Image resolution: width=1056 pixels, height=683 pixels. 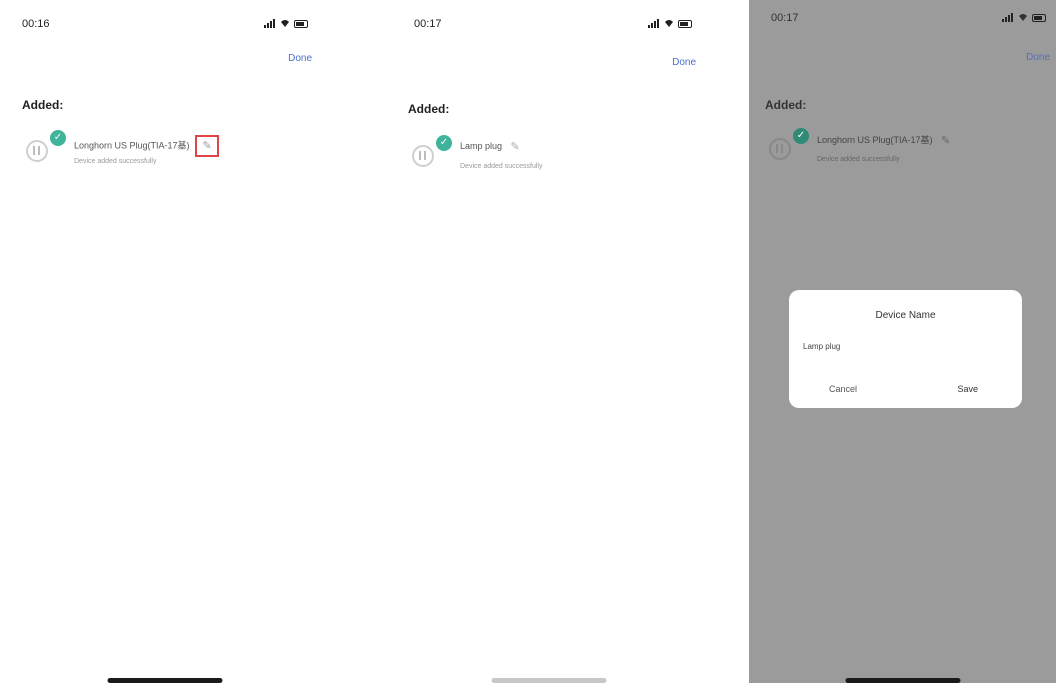 I want to click on save-button: Save, so click(x=967, y=389).